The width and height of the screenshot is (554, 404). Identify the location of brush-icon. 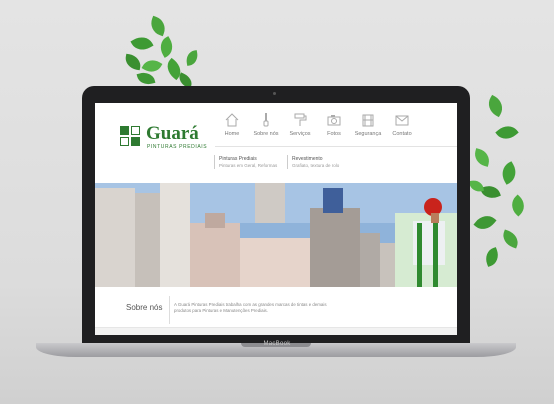
(266, 120).